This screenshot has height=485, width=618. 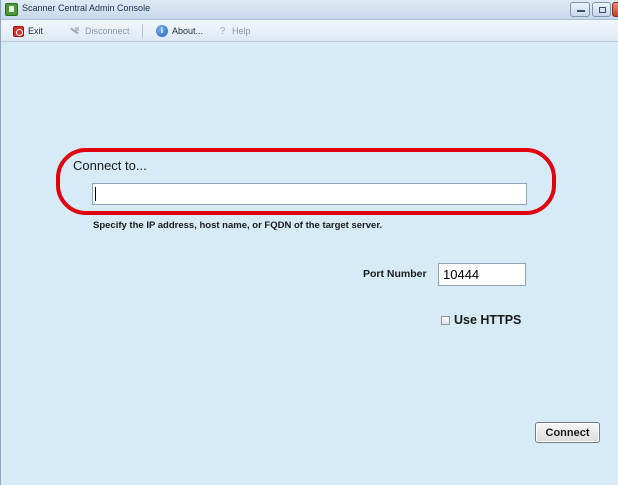 What do you see at coordinates (222, 31) in the screenshot?
I see `help-icon: ?` at bounding box center [222, 31].